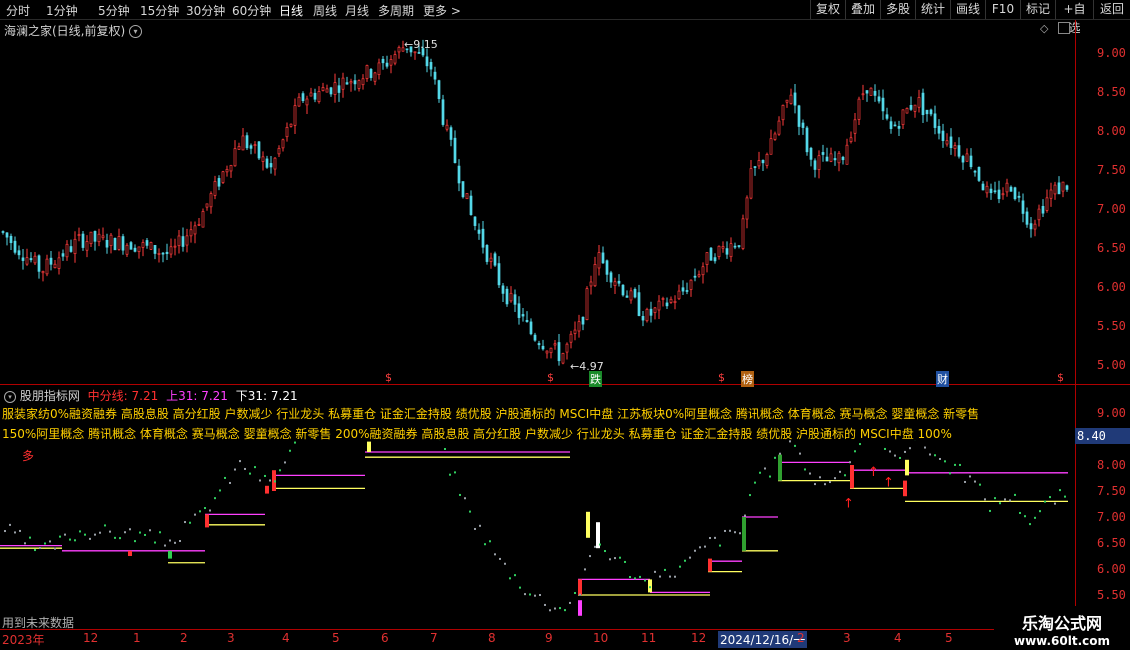 The width and height of the screenshot is (1130, 650). What do you see at coordinates (291, 10) in the screenshot?
I see `tab-daily: 日线` at bounding box center [291, 10].